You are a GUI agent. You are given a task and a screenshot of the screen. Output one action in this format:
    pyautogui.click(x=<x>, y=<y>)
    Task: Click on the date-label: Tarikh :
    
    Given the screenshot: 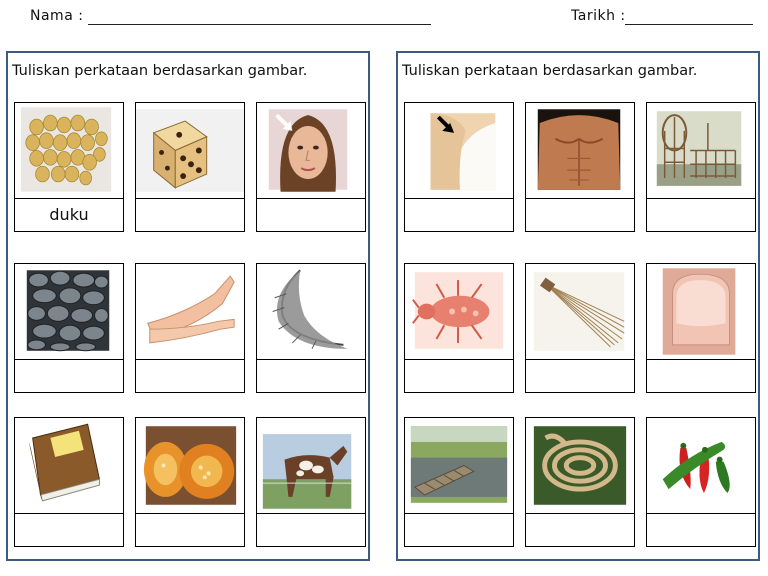 What is the action you would take?
    pyautogui.click(x=598, y=16)
    